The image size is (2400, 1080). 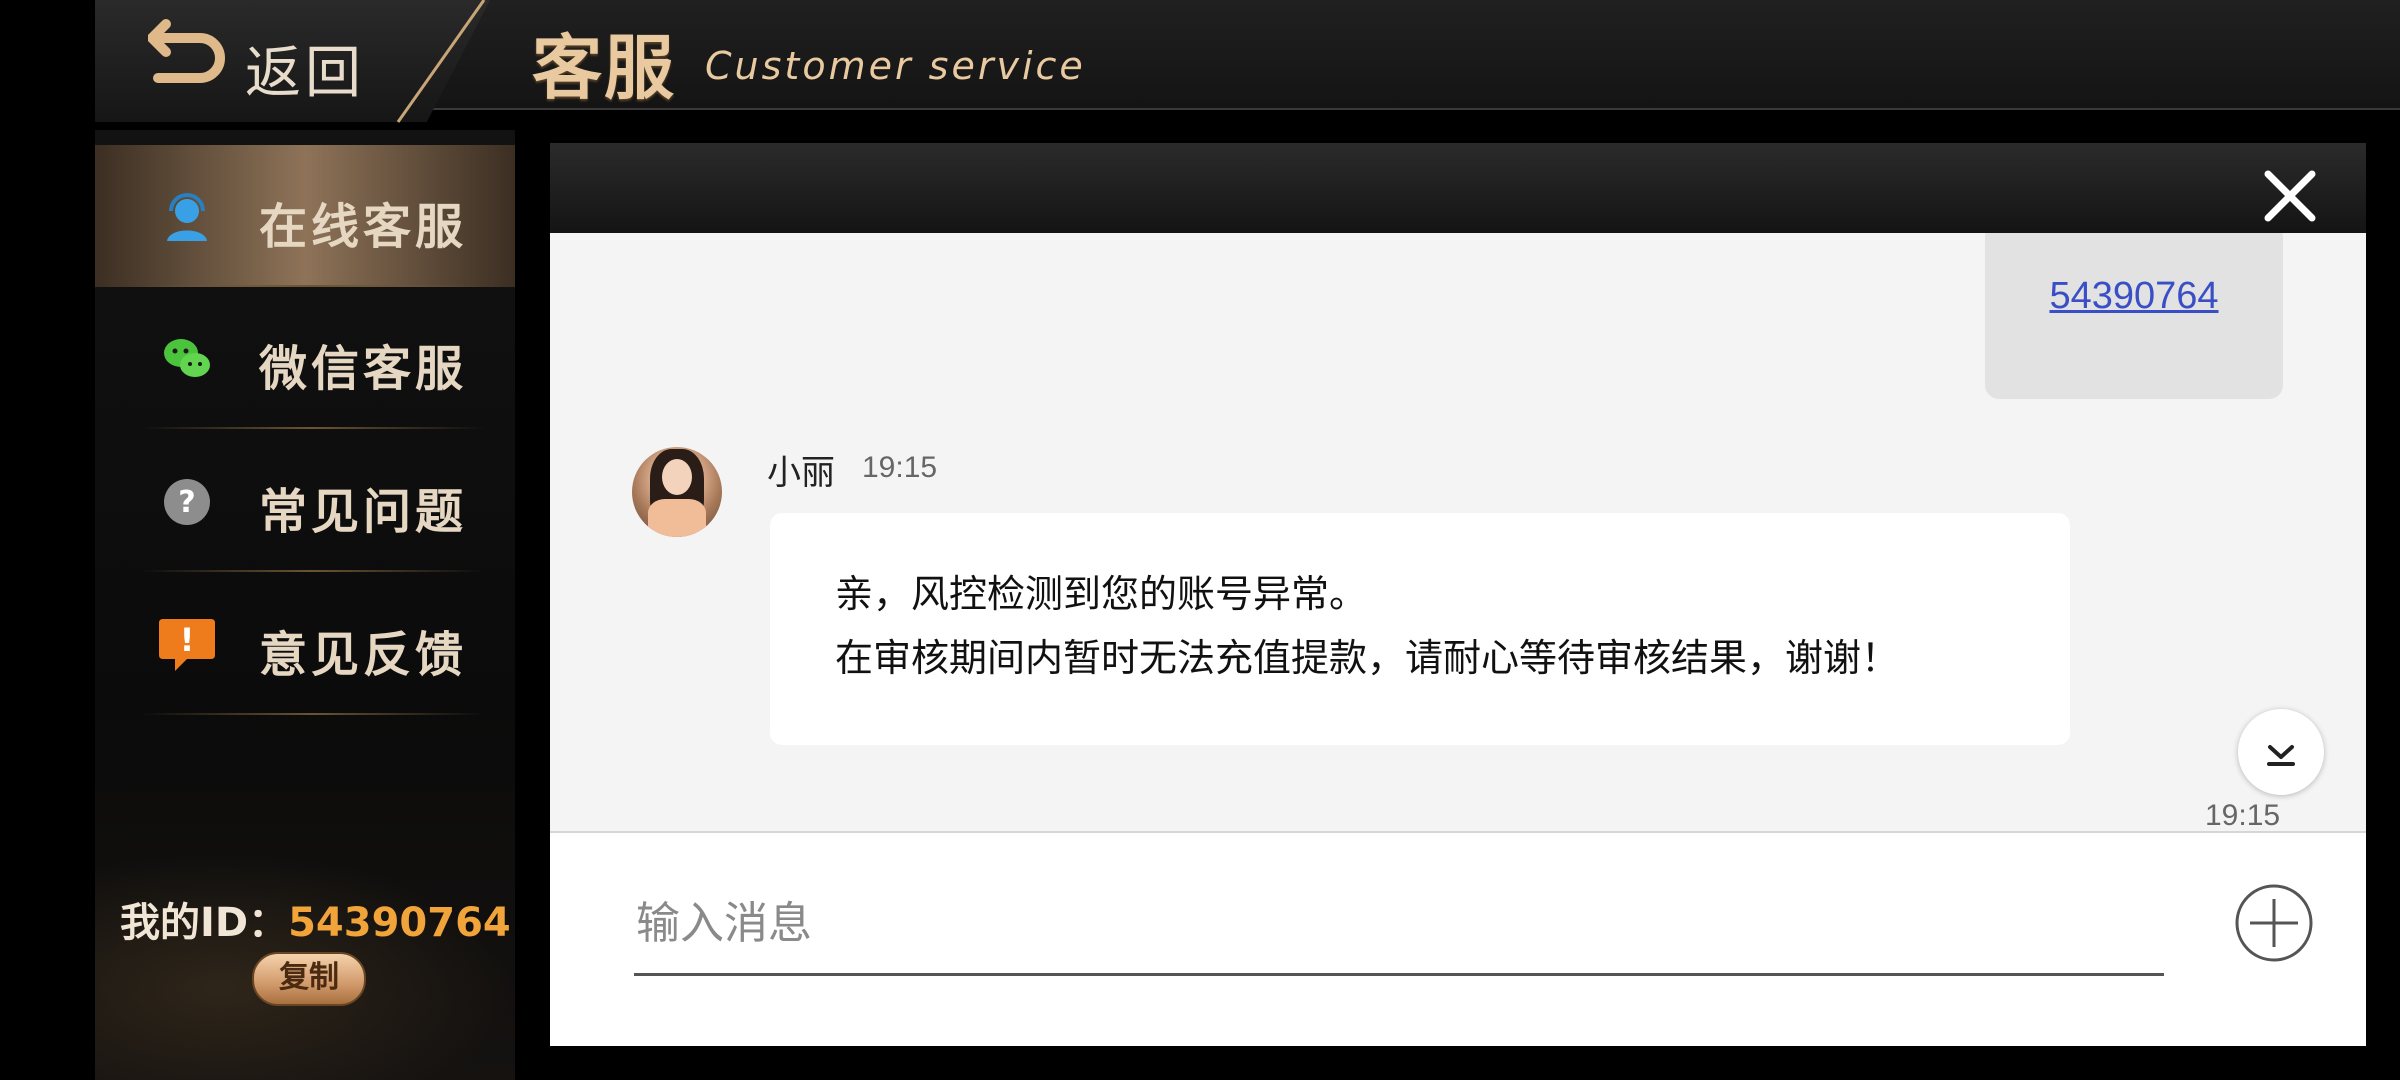 I want to click on feedback-exclamation-icon: !, so click(x=187, y=645).